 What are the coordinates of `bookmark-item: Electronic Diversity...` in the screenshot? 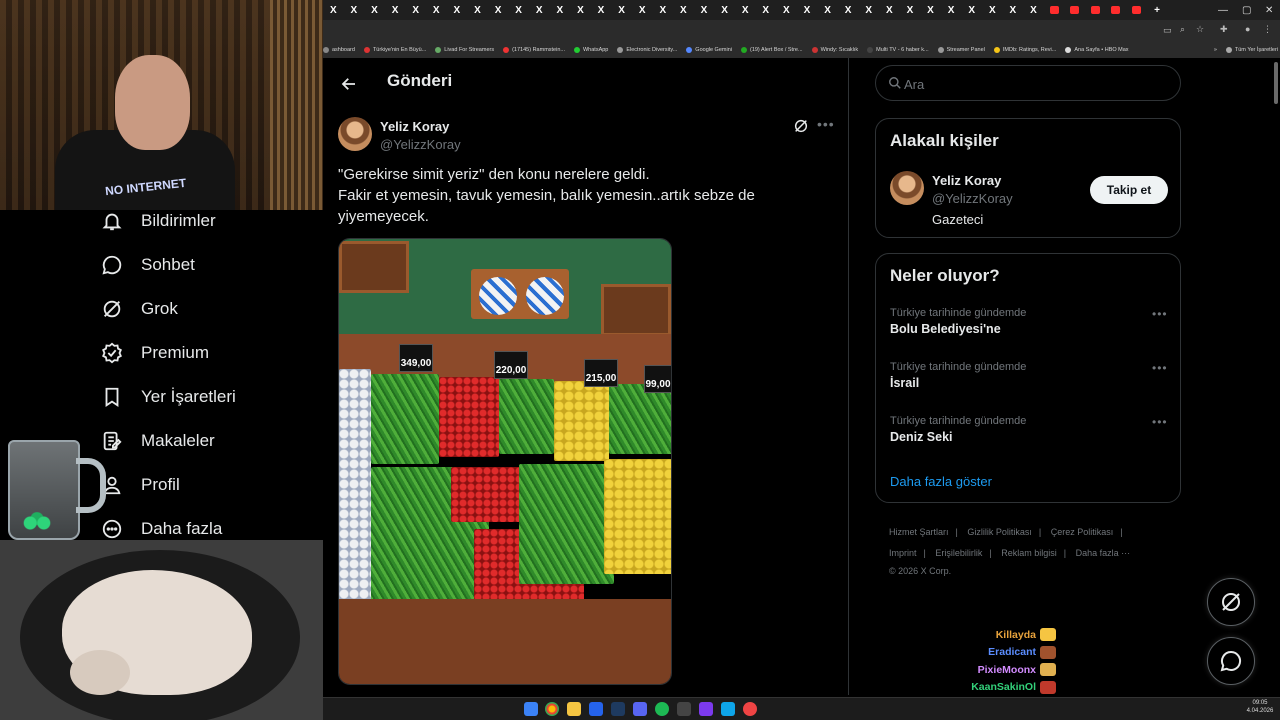 It's located at (647, 50).